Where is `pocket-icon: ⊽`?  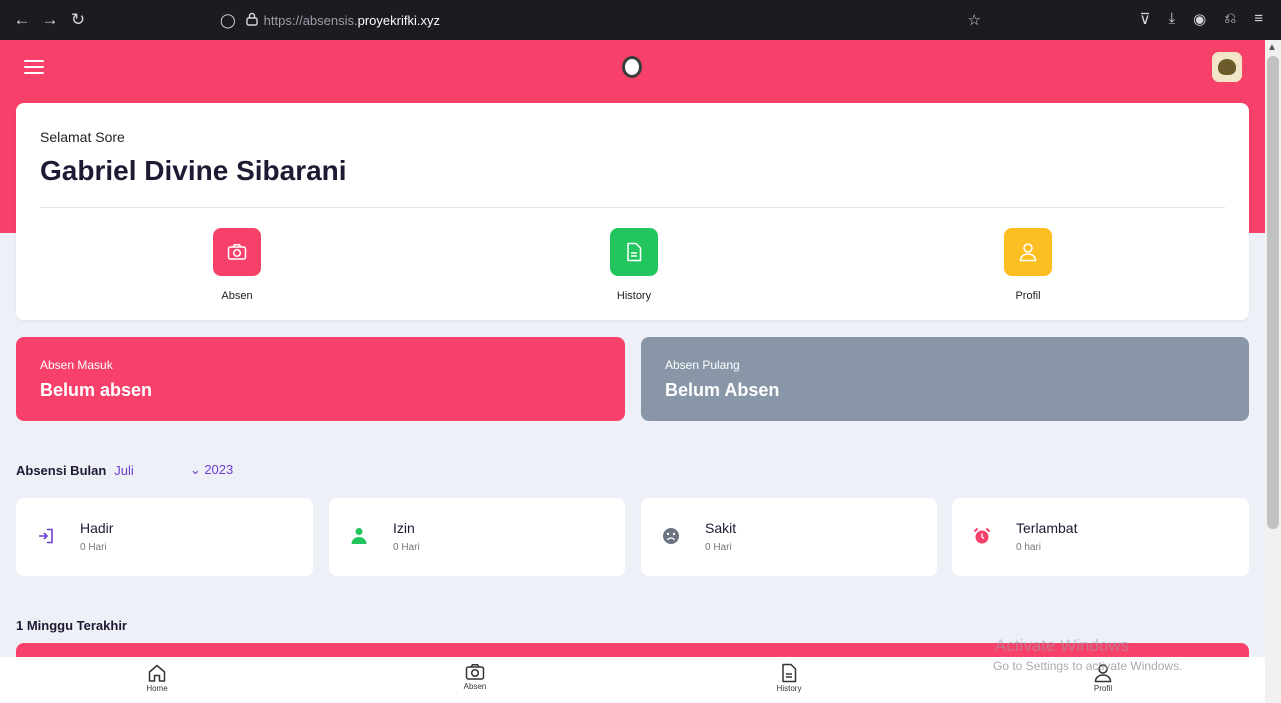 pocket-icon: ⊽ is located at coordinates (1145, 19).